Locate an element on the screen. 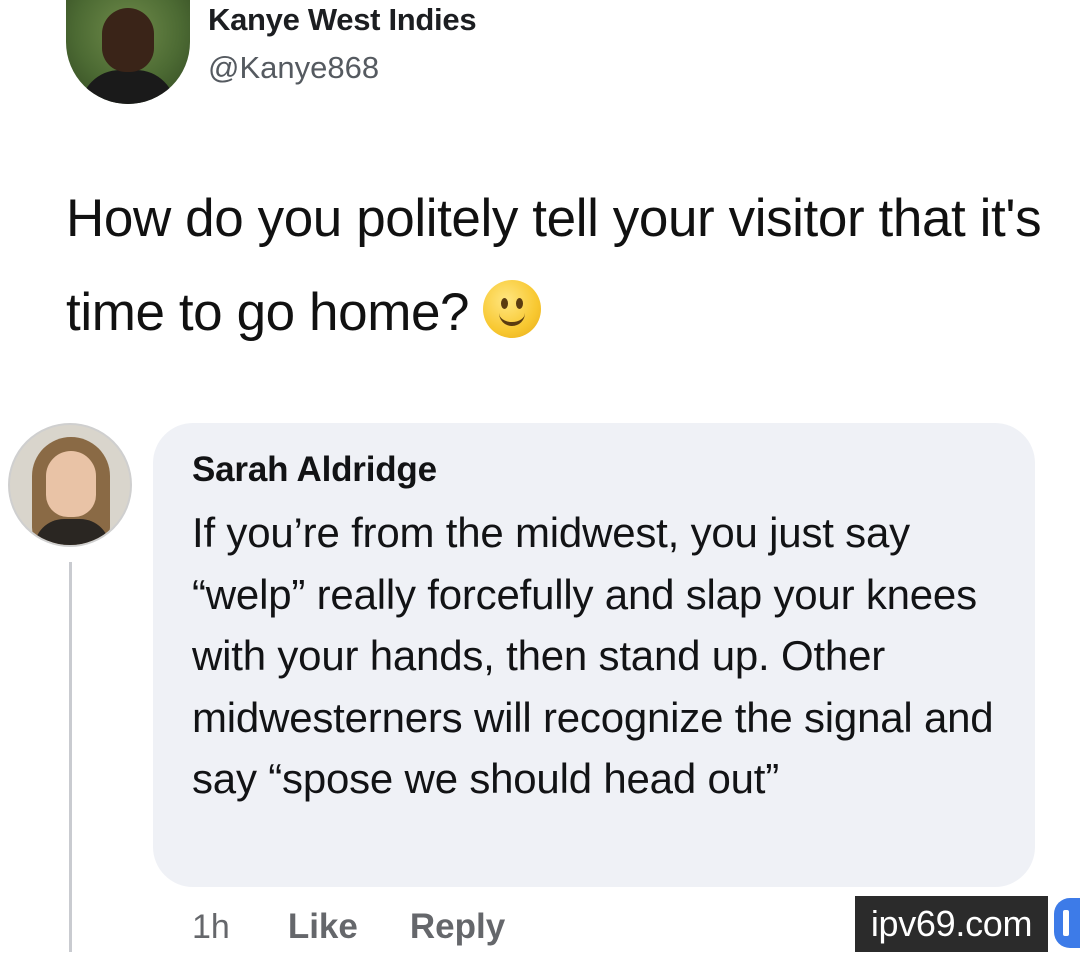 The image size is (1080, 978). tweet-author-avatar is located at coordinates (128, 52).